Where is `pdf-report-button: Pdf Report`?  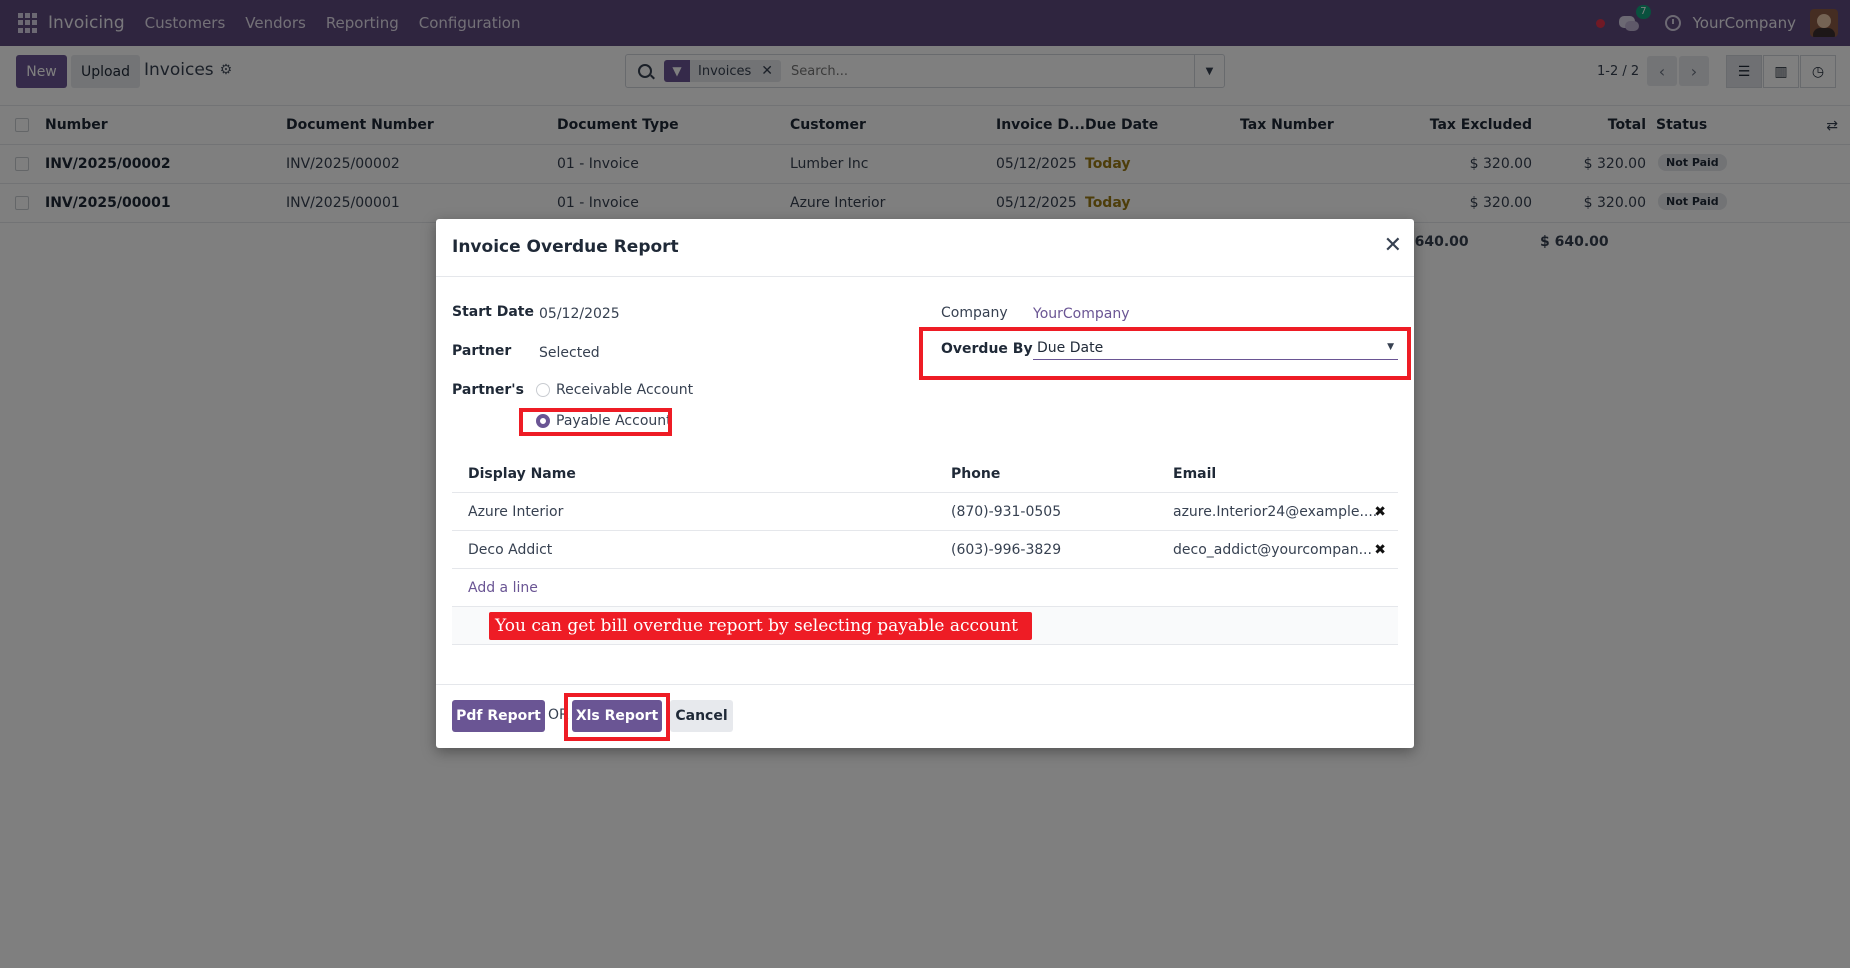
pdf-report-button: Pdf Report is located at coordinates (498, 716).